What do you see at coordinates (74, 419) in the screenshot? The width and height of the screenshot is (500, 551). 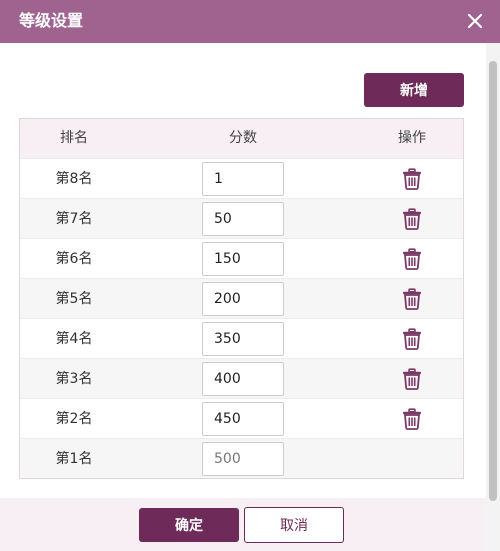 I see `rank-label: 第2名` at bounding box center [74, 419].